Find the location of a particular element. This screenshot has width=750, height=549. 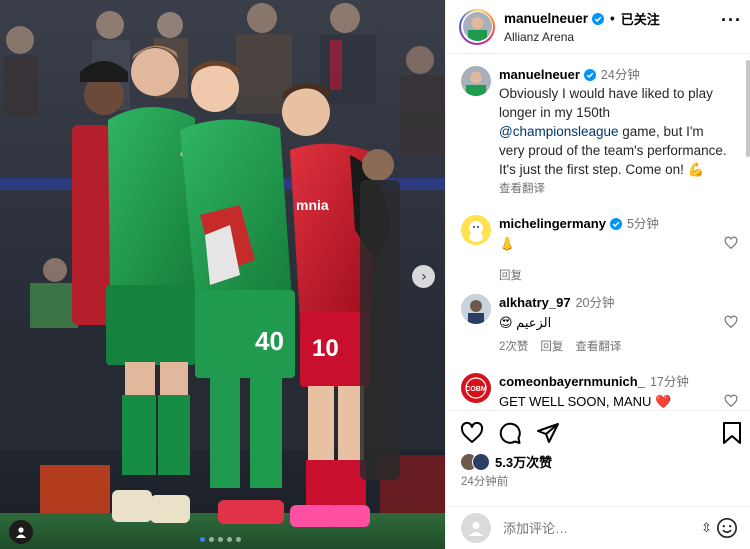

caption-timestamp: 24分钟 is located at coordinates (620, 75).